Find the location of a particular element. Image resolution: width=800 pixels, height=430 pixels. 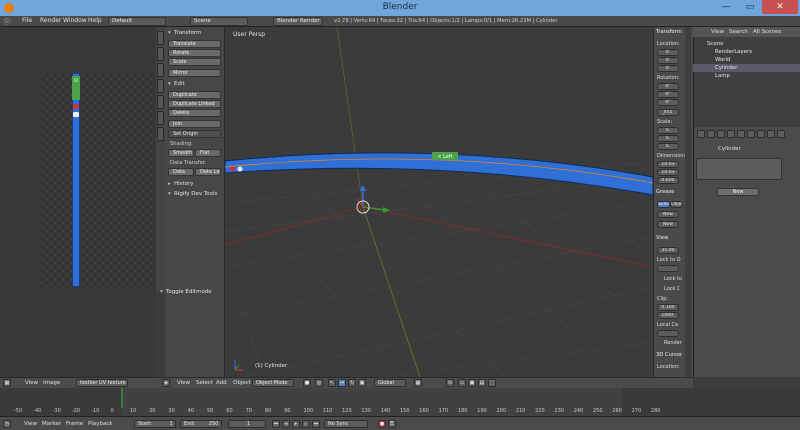

jump-start-icon: ⏮ is located at coordinates (276, 424).